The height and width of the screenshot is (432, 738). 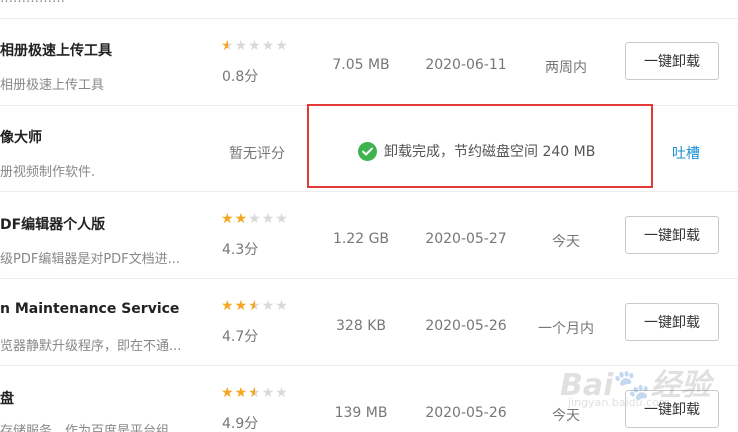 What do you see at coordinates (361, 239) in the screenshot?
I see `software-size: 1.22 GB` at bounding box center [361, 239].